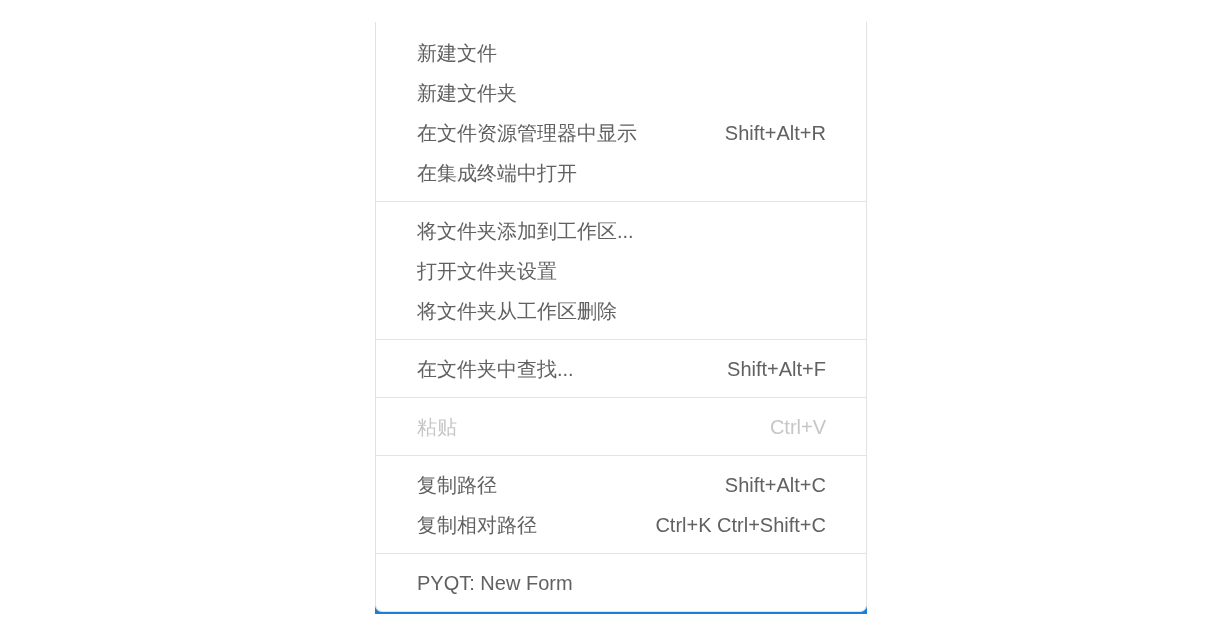  I want to click on menu-item: 复制相对路径 Ctrl+K Ctrl+Shift+C, so click(621, 525).